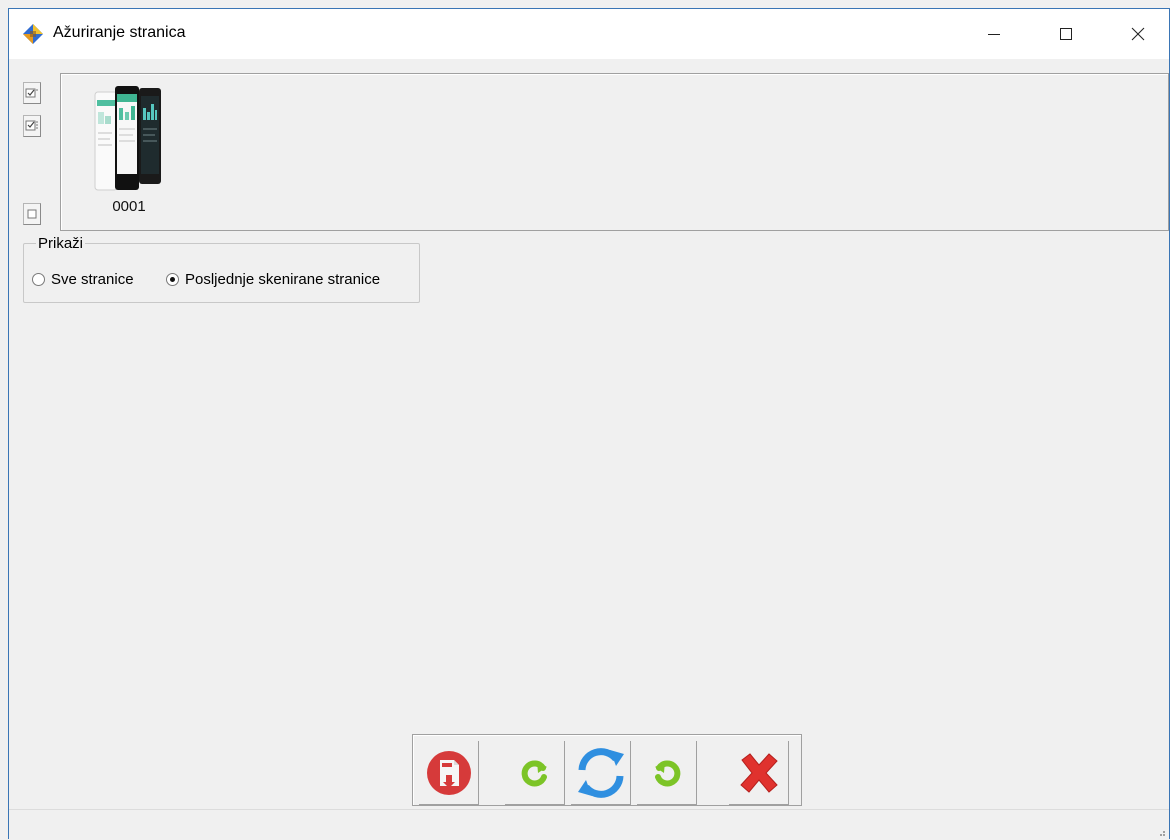  What do you see at coordinates (172, 279) in the screenshot?
I see `radio-last-scanned-circle` at bounding box center [172, 279].